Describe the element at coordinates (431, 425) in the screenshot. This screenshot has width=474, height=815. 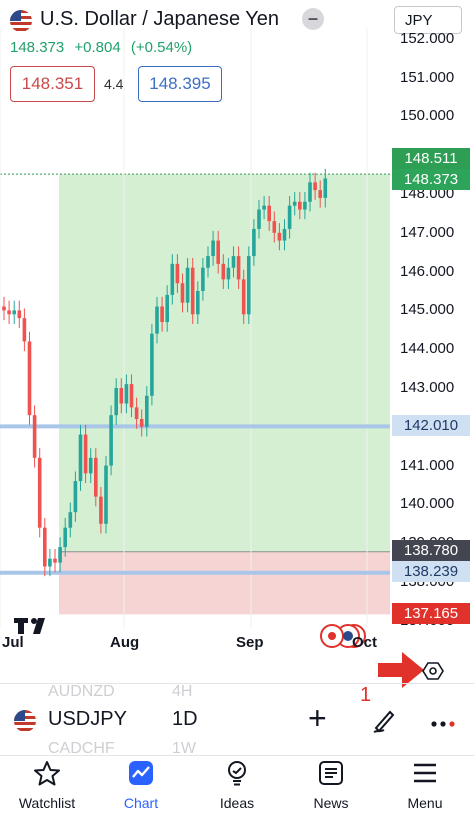
I see `level-tag-1: 142.010` at that location.